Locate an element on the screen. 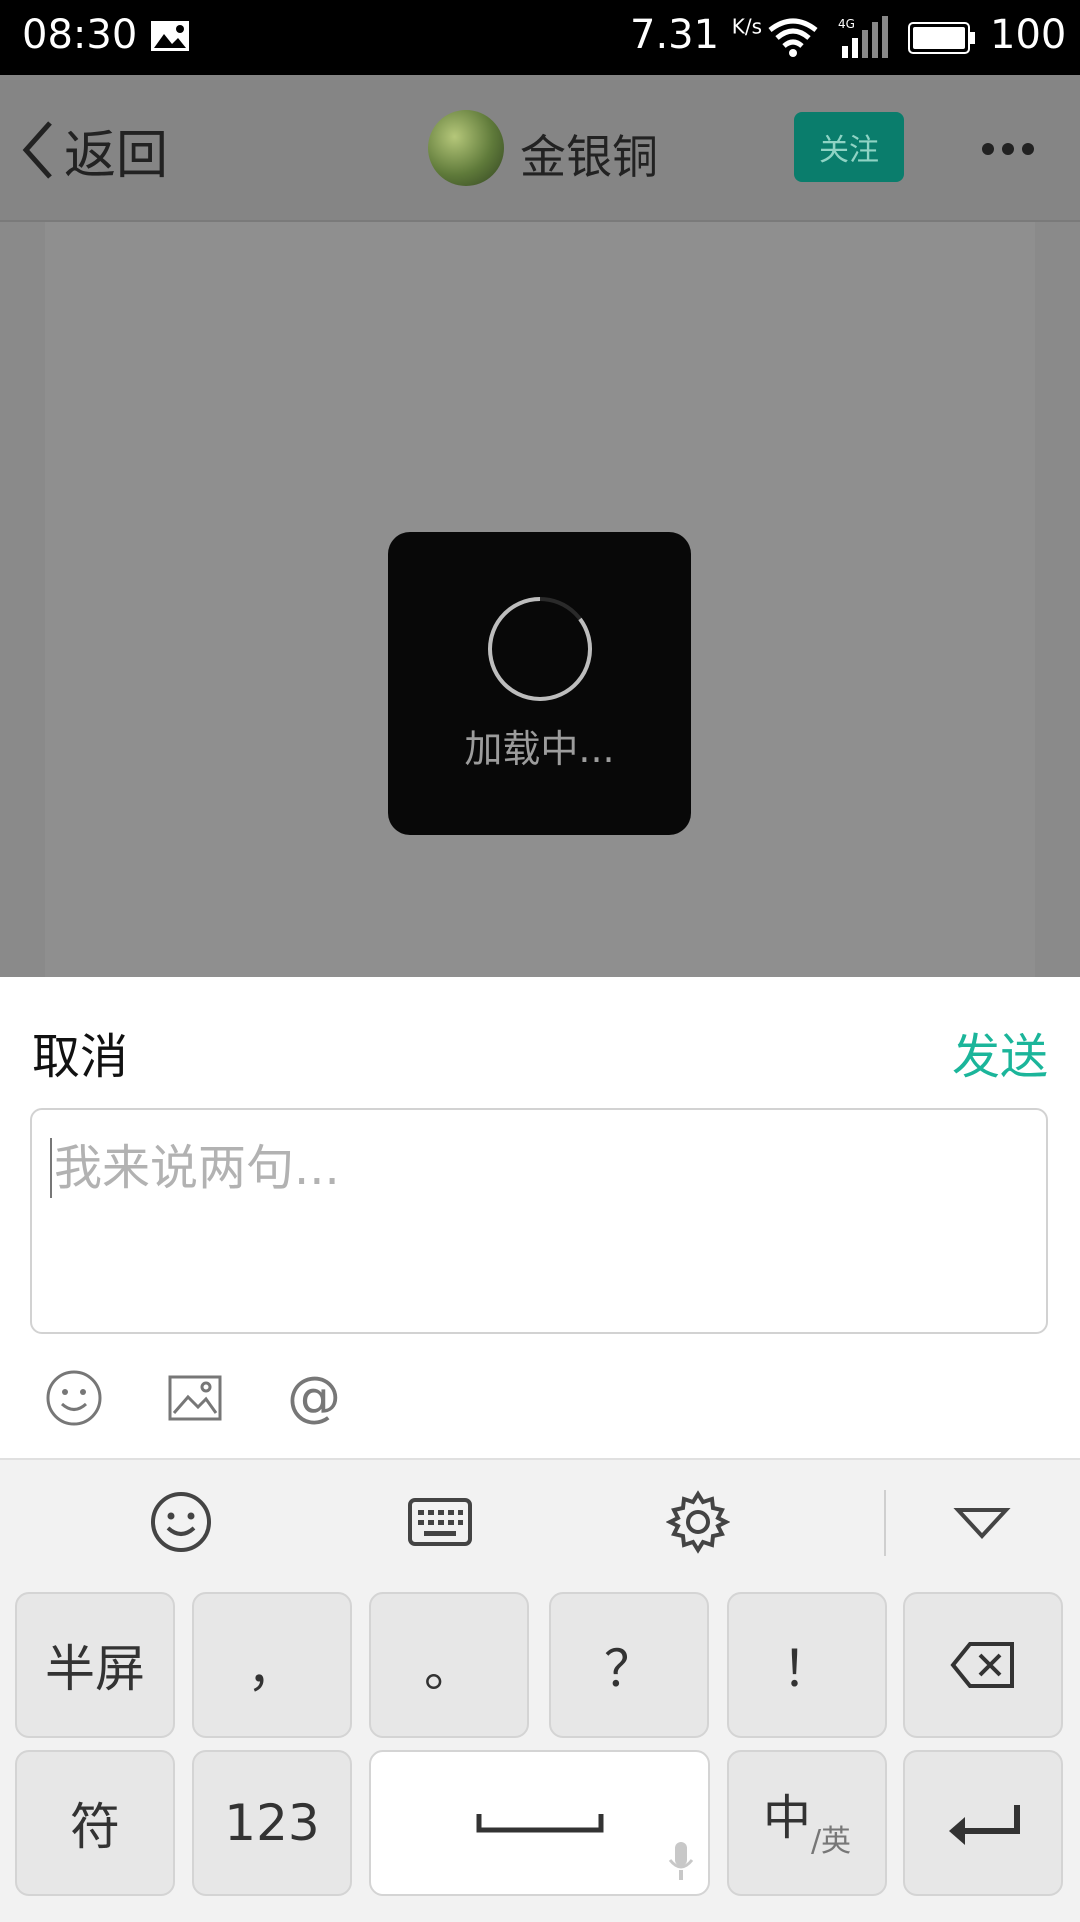  settings-gear-icon is located at coordinates (698, 1522).